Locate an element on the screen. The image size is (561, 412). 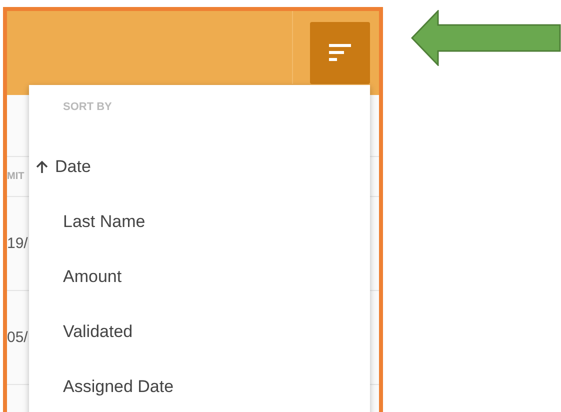
sort-button is located at coordinates (340, 53).